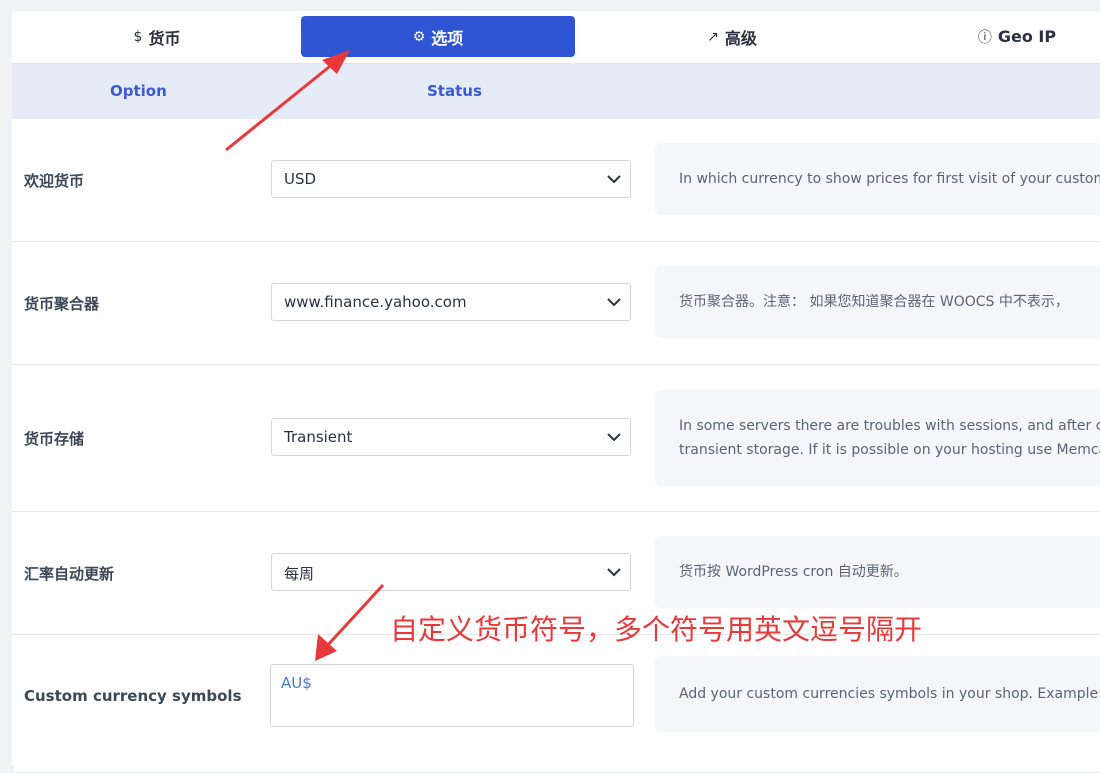 The width and height of the screenshot is (1100, 773). Describe the element at coordinates (62, 304) in the screenshot. I see `row-label: 货币聚合器` at that location.